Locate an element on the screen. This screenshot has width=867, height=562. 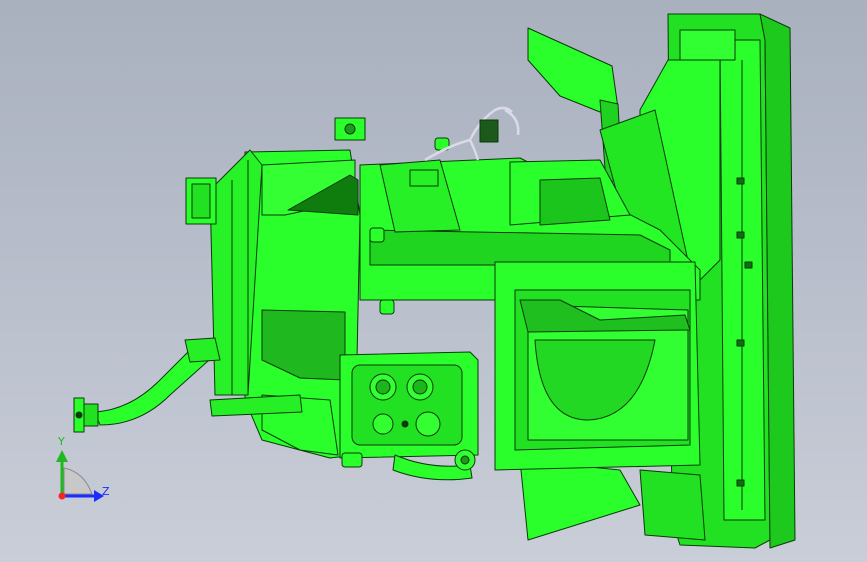
z-axis-label: Z is located at coordinates (106, 491).